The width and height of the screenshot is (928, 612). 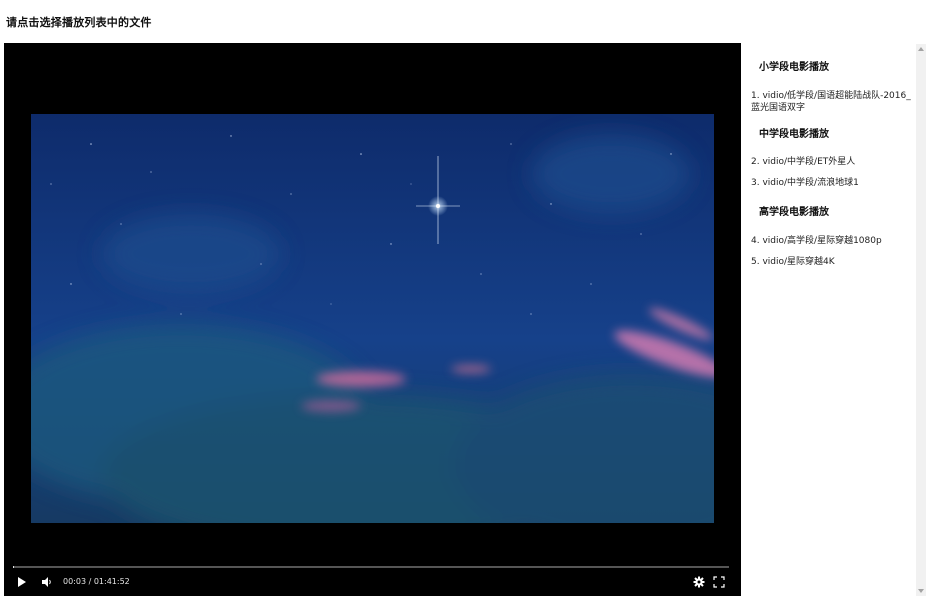 I want to click on page-title: 请点击选择播放列表中的文件, so click(x=79, y=23).